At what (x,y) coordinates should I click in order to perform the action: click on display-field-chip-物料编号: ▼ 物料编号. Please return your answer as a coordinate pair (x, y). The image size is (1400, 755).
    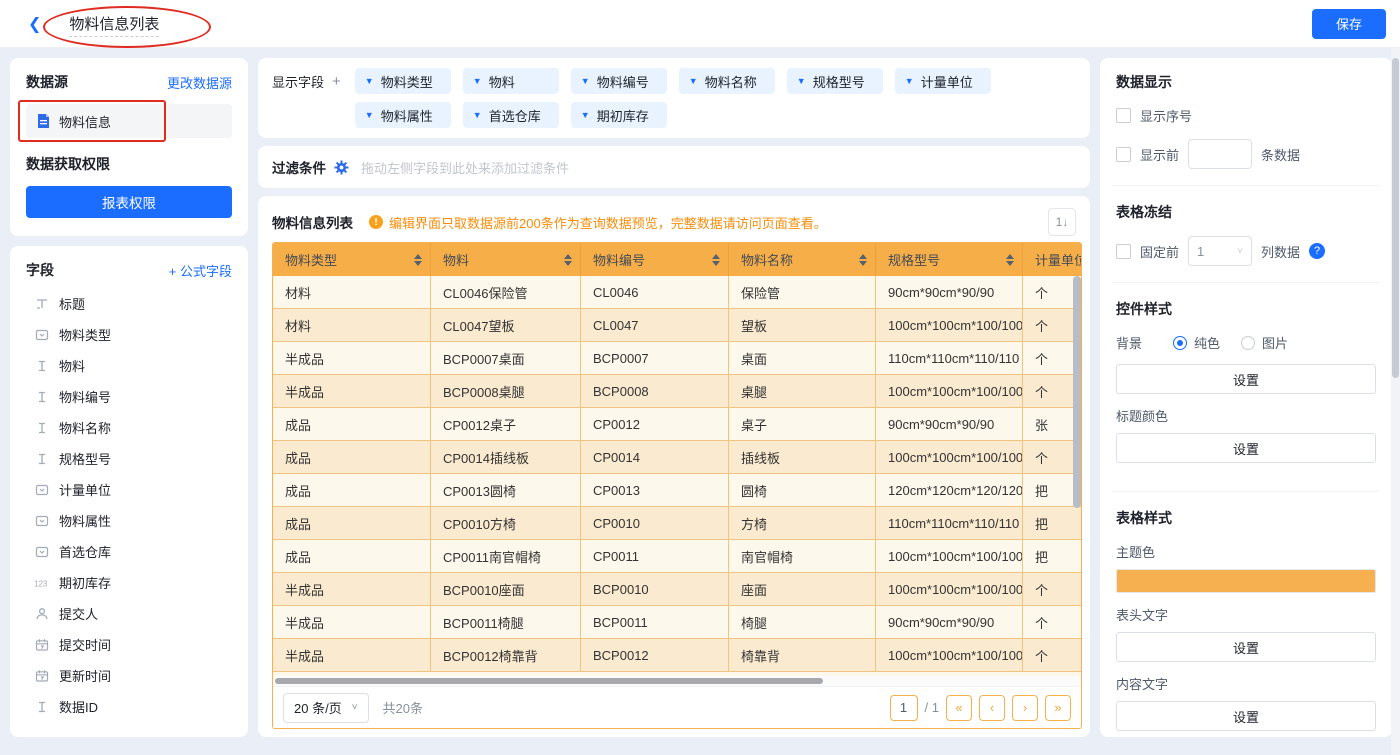
    Looking at the image, I should click on (618, 81).